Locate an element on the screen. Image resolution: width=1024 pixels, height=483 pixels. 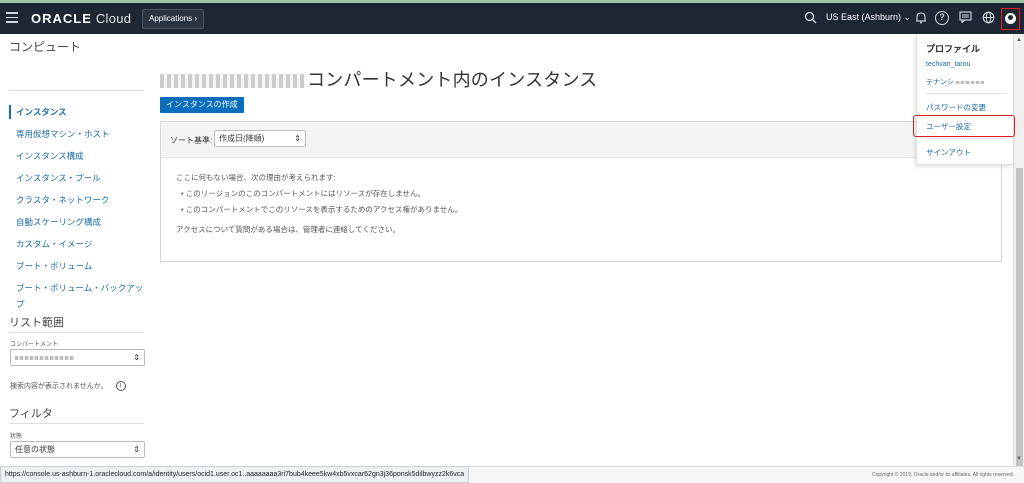
search-help-text: 検索内容が表示されませんか。 i is located at coordinates (68, 386).